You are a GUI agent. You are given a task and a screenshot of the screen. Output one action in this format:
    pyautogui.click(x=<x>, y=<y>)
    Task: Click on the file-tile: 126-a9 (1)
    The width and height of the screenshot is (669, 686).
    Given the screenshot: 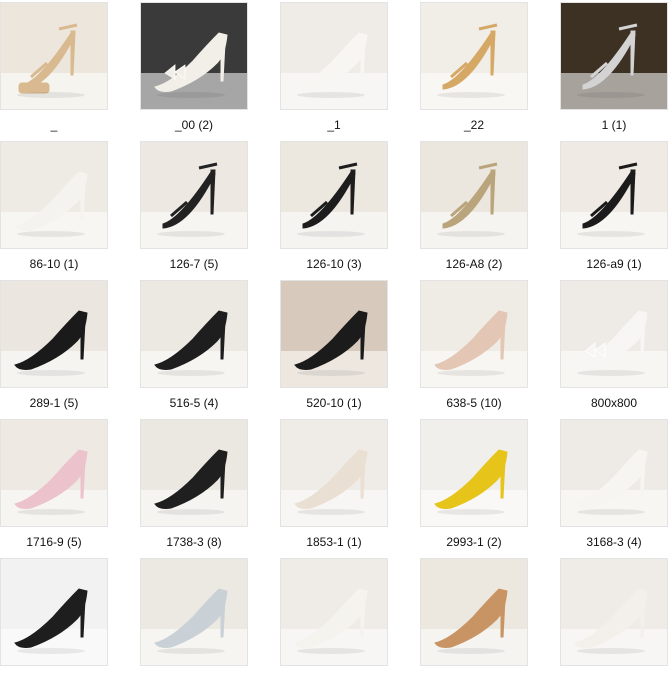 What is the action you would take?
    pyautogui.click(x=614, y=206)
    